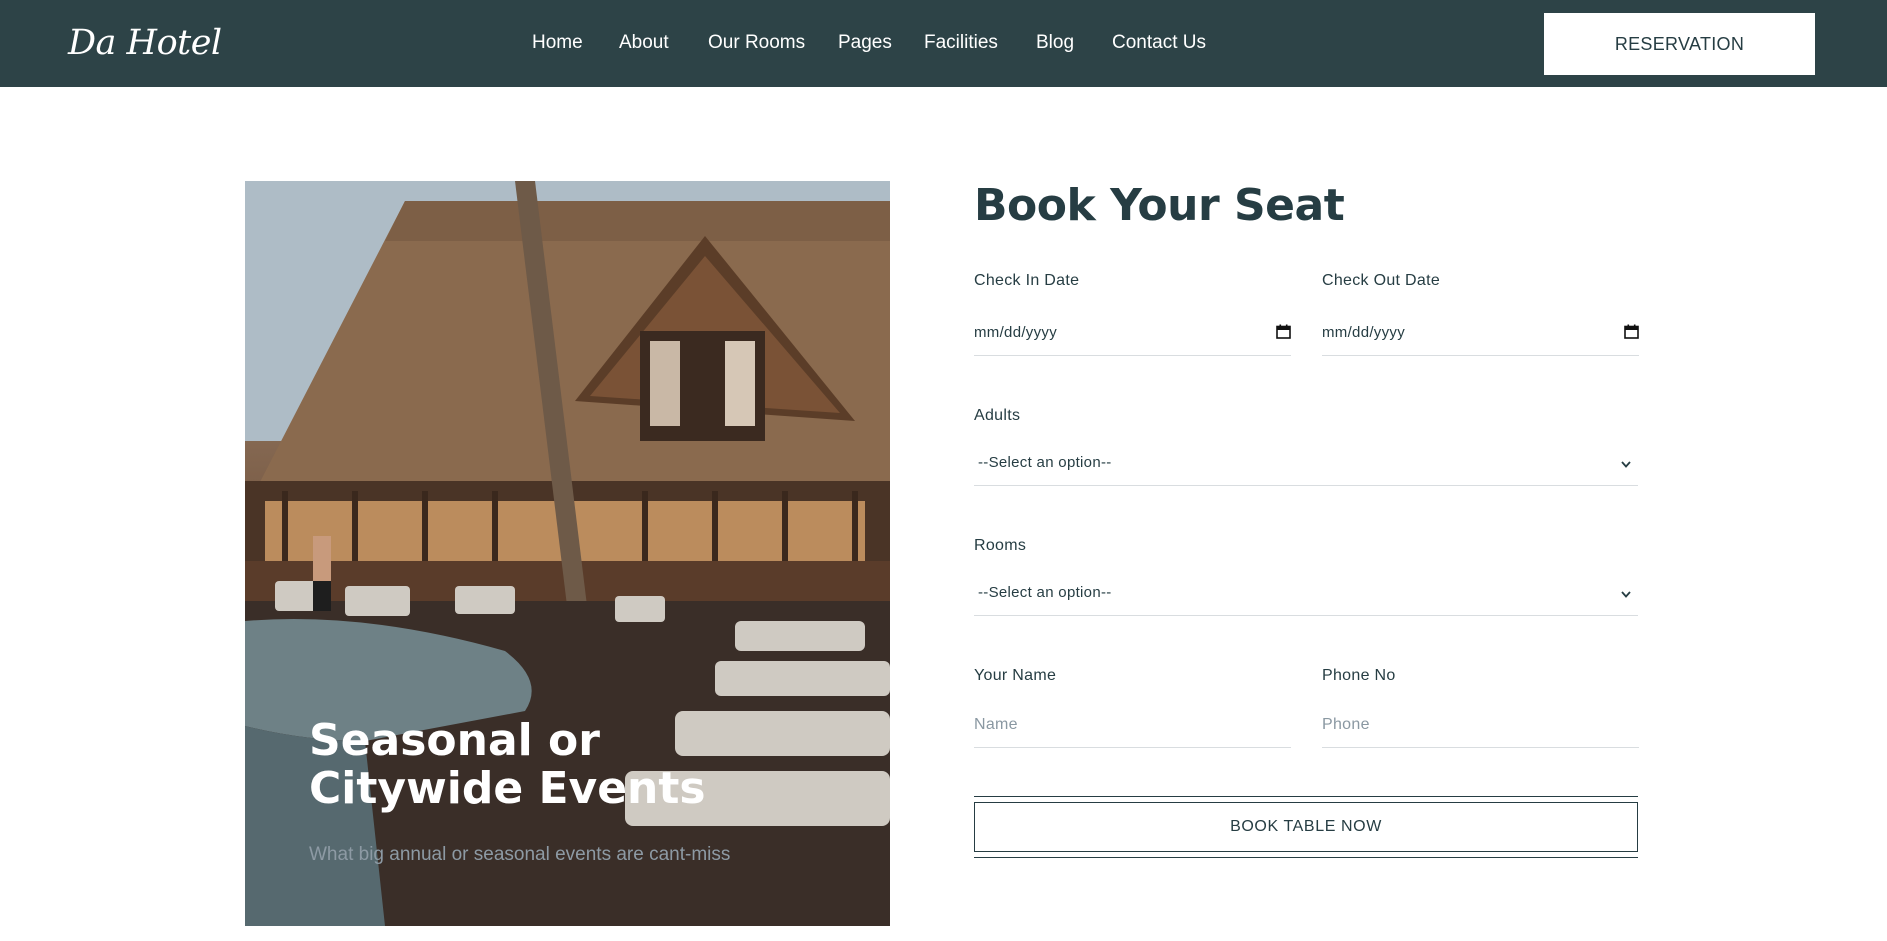 The width and height of the screenshot is (1887, 941). Describe the element at coordinates (996, 724) in the screenshot. I see `name-placeholder: Name` at that location.